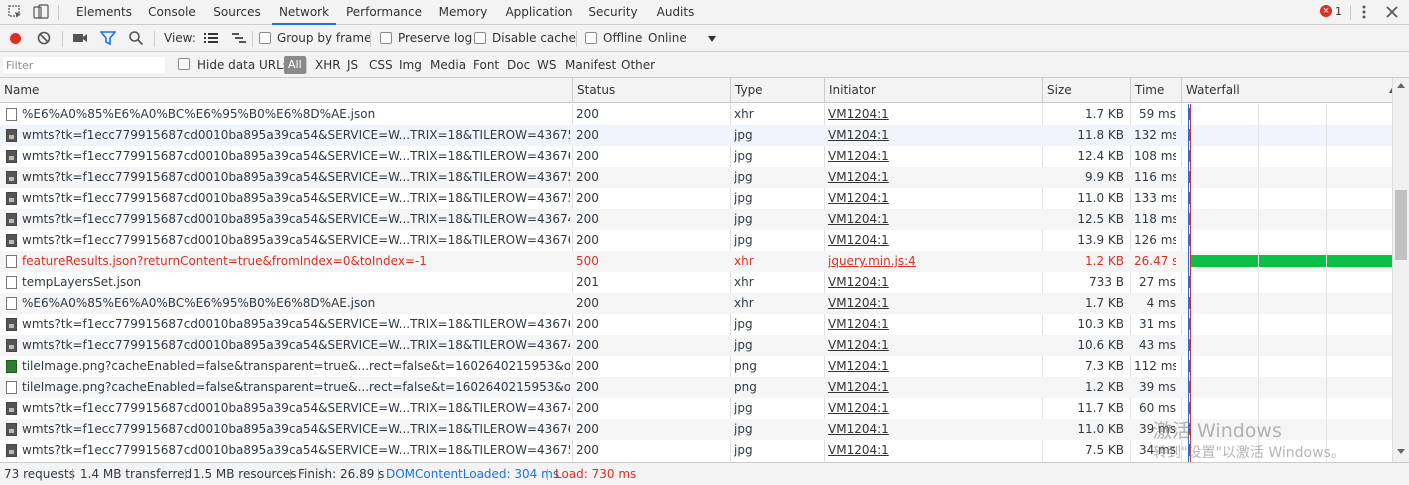 This screenshot has width=1409, height=485. What do you see at coordinates (448, 65) in the screenshot?
I see `filter-type-media: Media` at bounding box center [448, 65].